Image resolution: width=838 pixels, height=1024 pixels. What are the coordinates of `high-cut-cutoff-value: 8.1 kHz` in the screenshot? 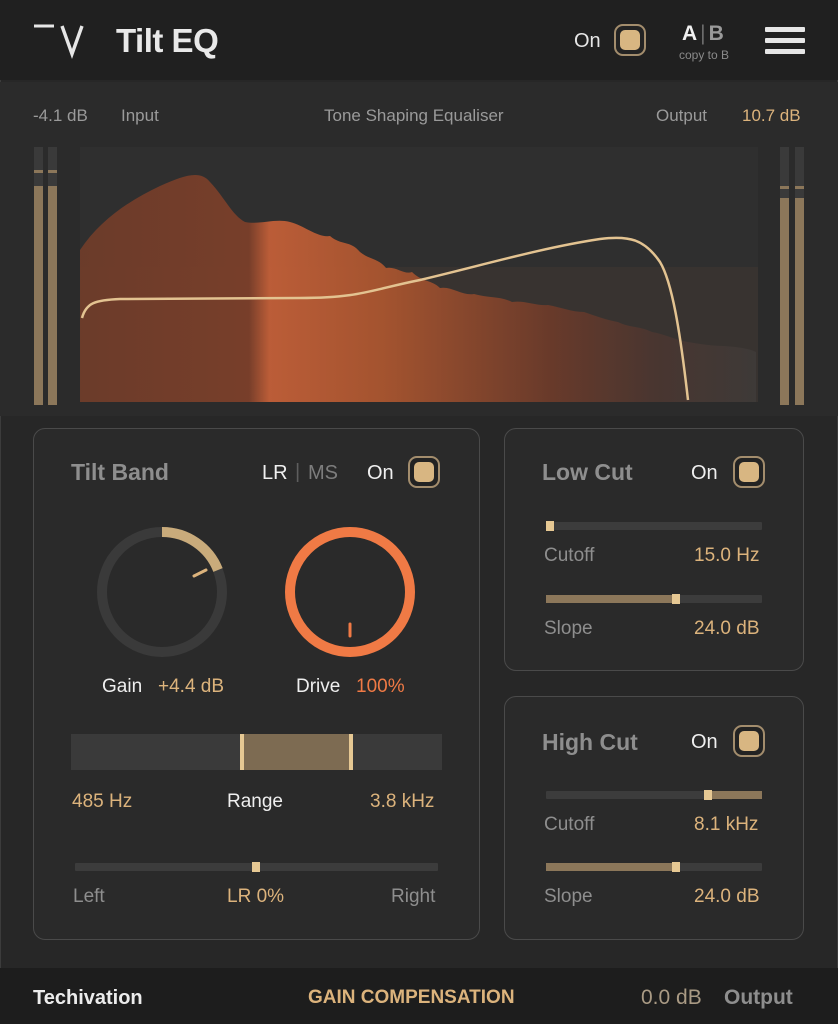 It's located at (726, 824).